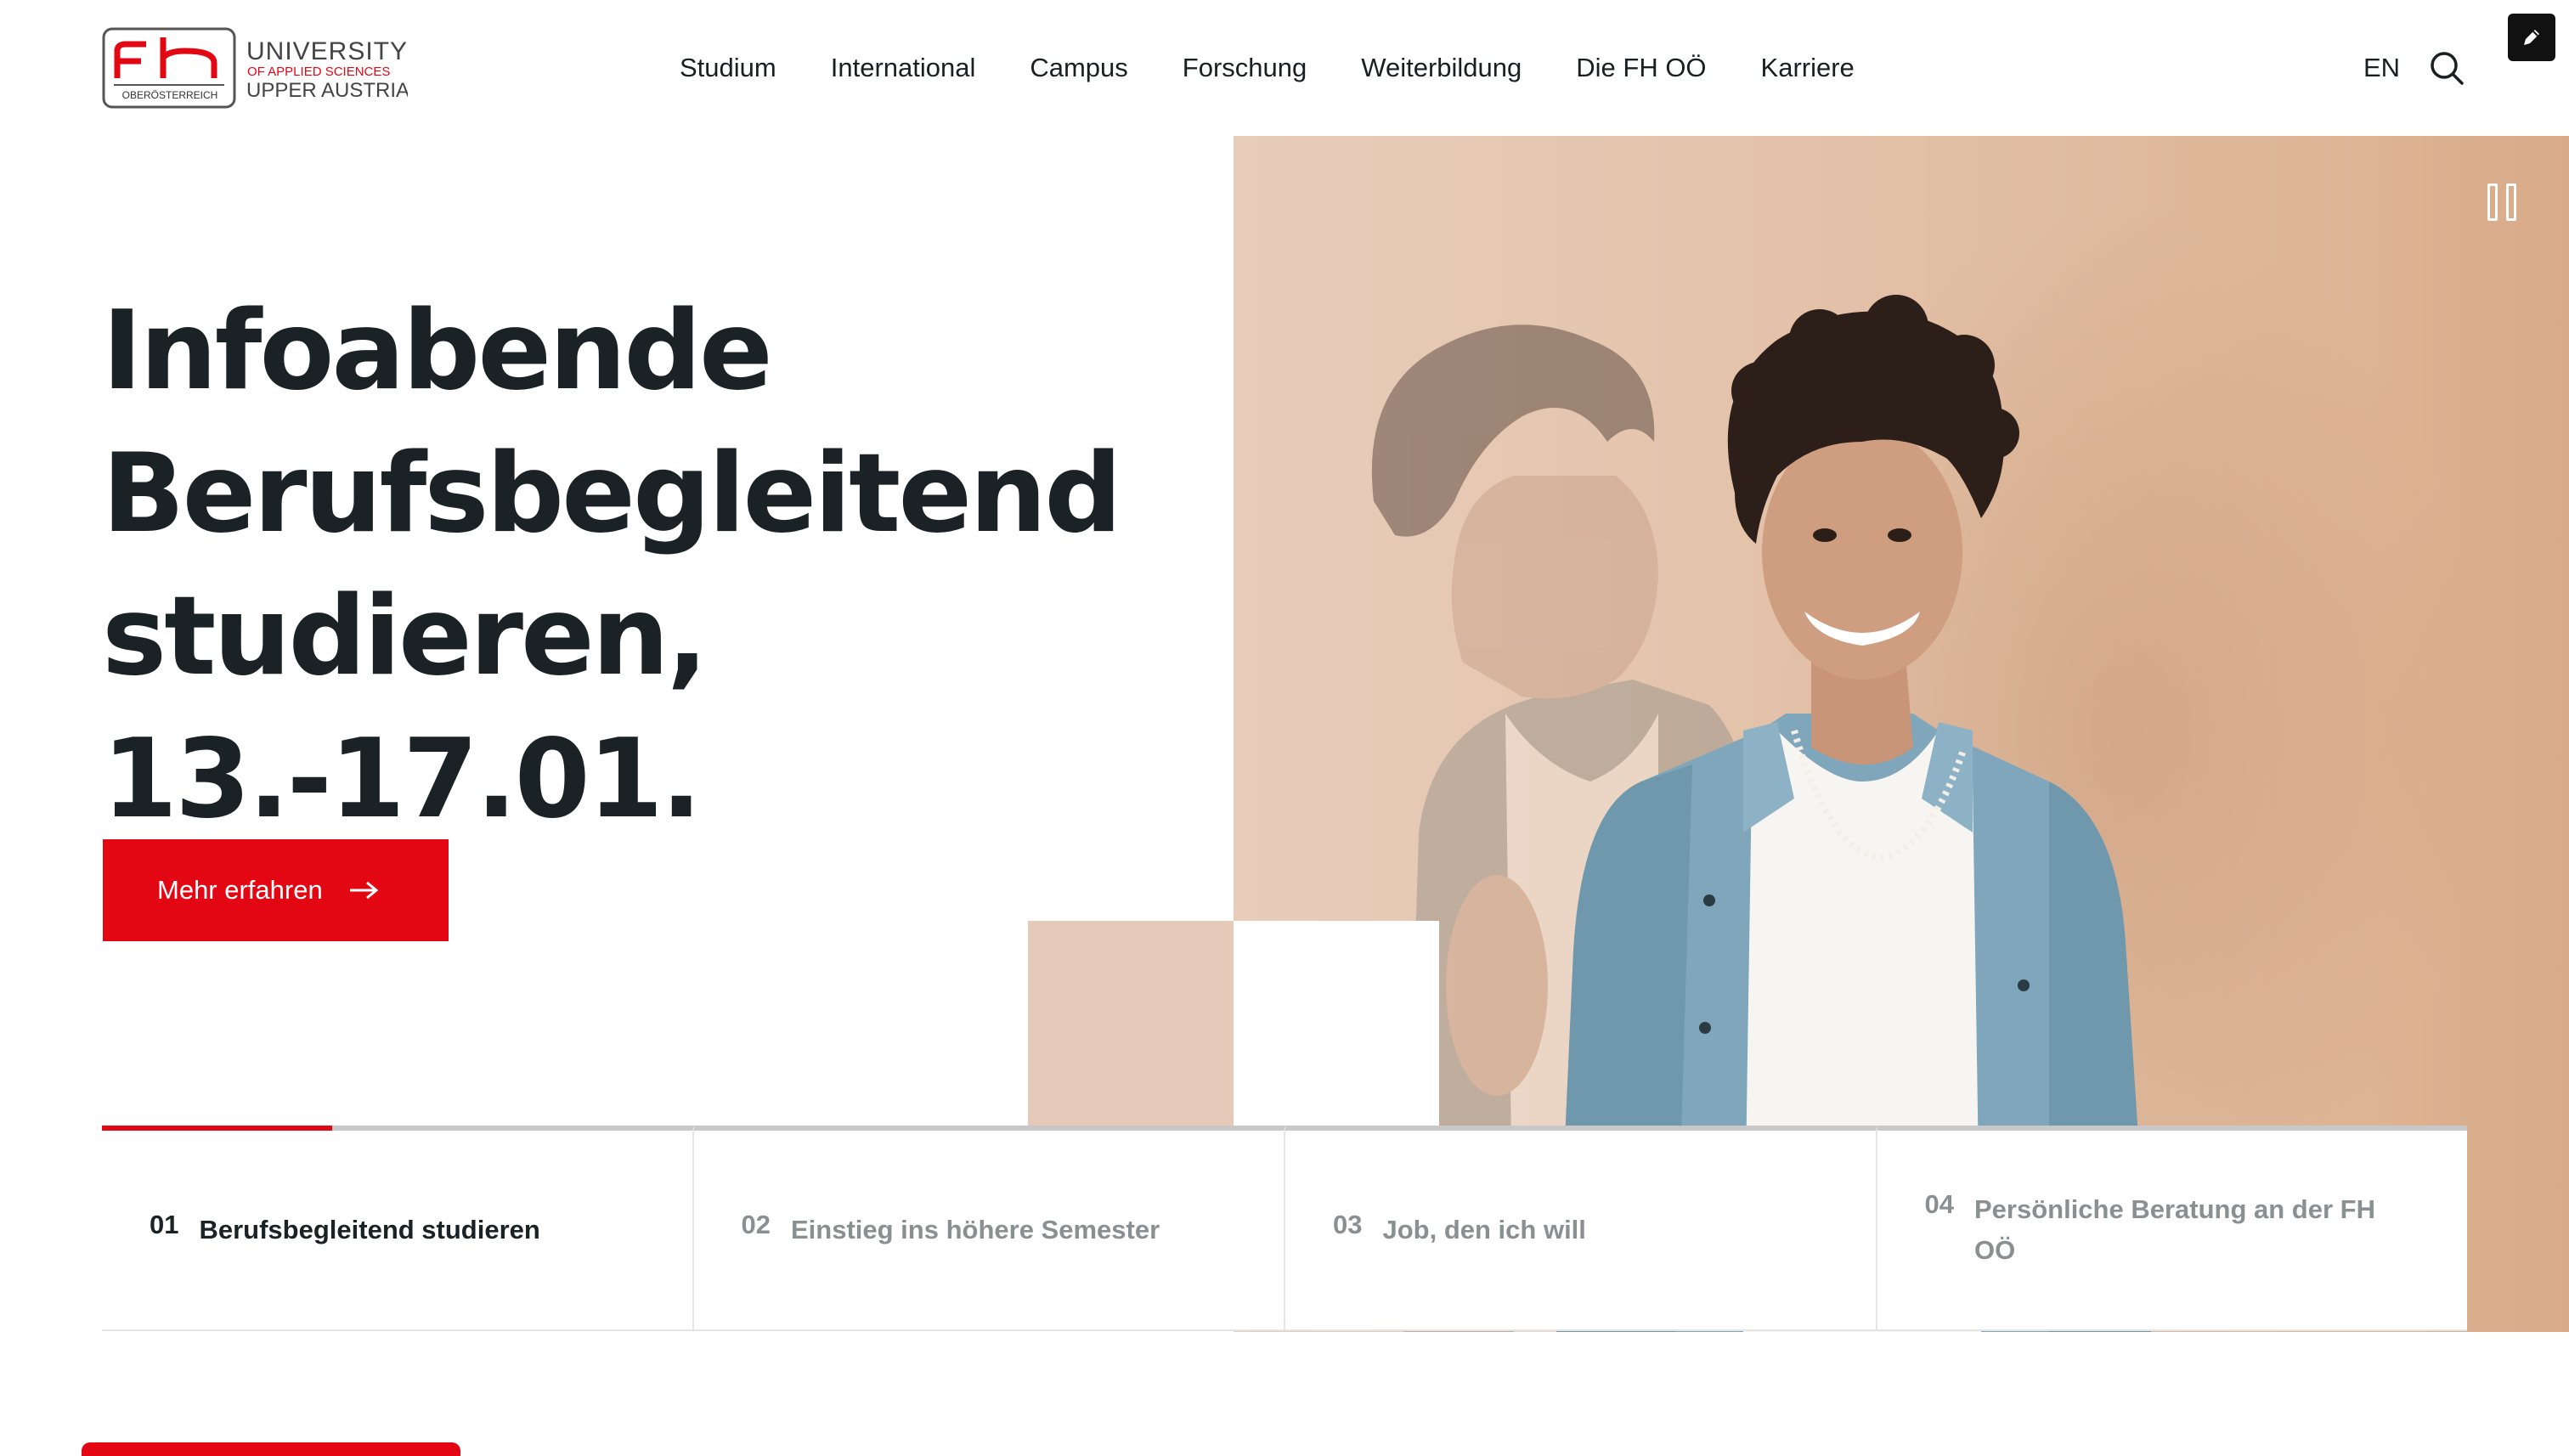  I want to click on svg-text: OF APPLIED SCIENCES, so click(319, 72).